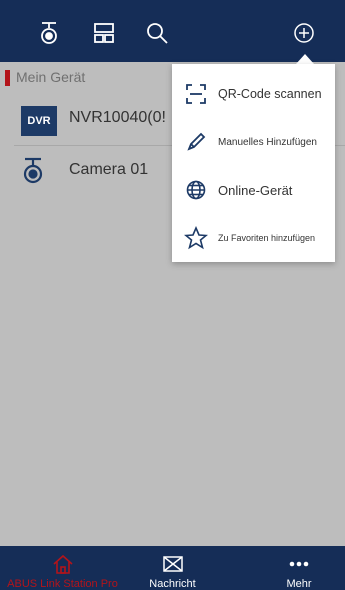 Image resolution: width=345 pixels, height=590 pixels. Describe the element at coordinates (104, 33) in the screenshot. I see `layout-icon` at that location.